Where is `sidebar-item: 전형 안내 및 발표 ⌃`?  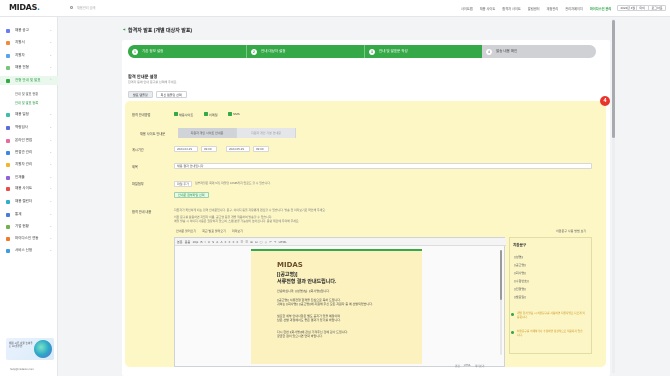
sidebar-item: 전형 안내 및 발표 ⌃ is located at coordinates (29, 80).